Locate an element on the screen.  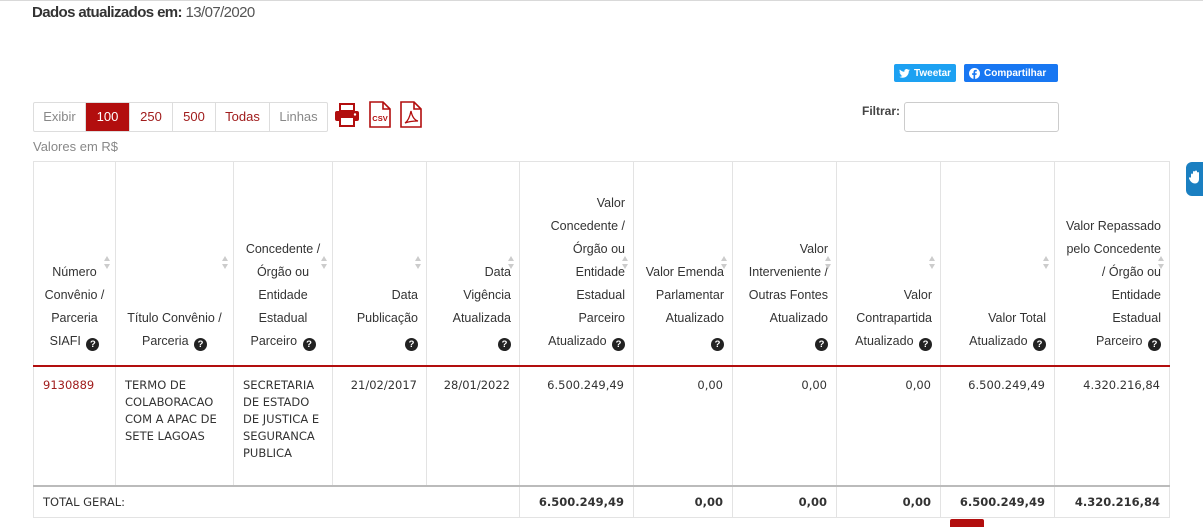
cell-valor-total: 6.500.249,49 is located at coordinates (997, 425).